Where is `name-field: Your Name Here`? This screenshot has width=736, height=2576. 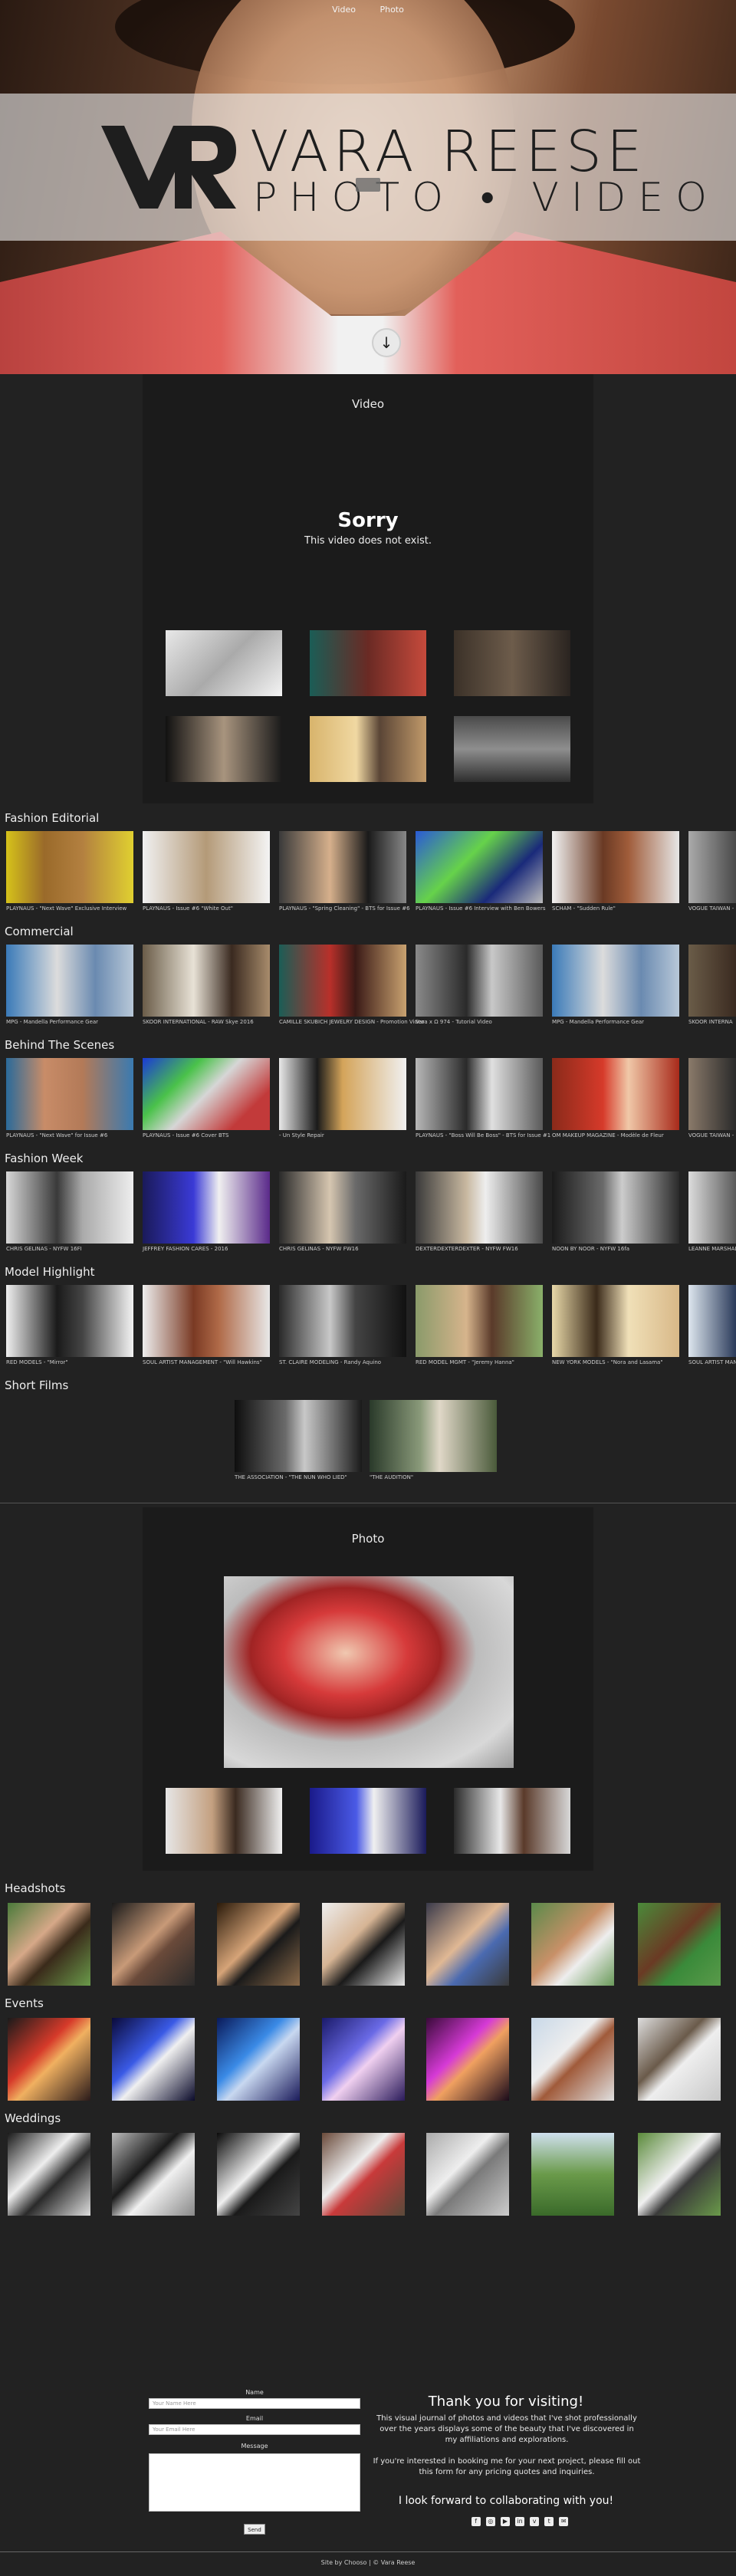 name-field: Your Name Here is located at coordinates (255, 2403).